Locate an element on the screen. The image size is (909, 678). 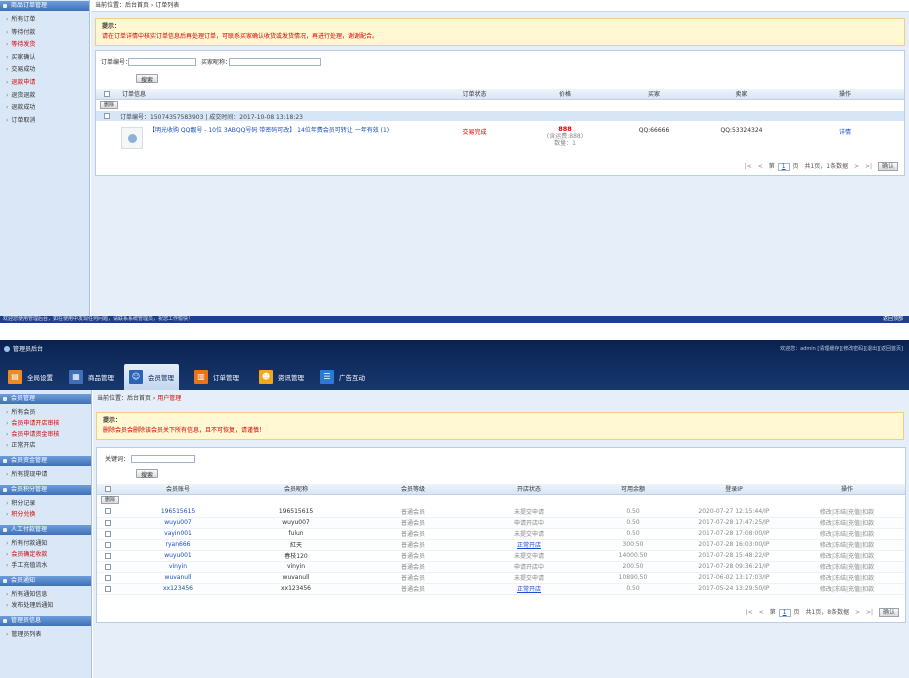
member-account-link: ryan666 is located at coordinates (178, 545).